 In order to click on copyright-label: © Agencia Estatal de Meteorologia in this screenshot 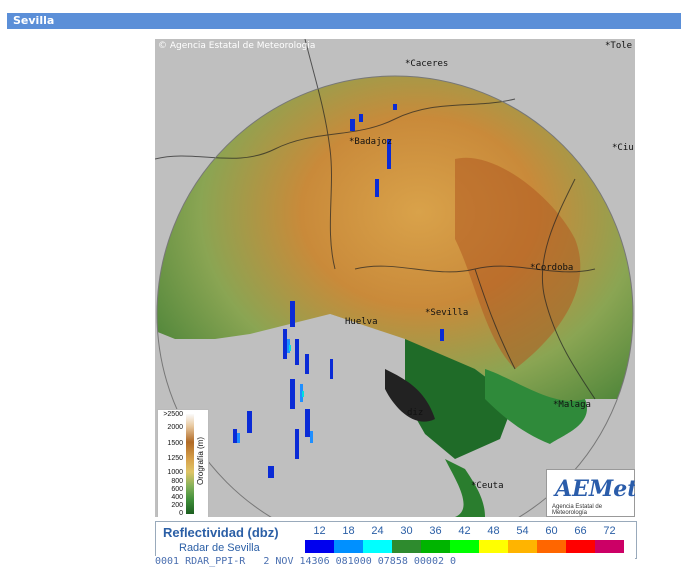, I will do `click(237, 46)`.